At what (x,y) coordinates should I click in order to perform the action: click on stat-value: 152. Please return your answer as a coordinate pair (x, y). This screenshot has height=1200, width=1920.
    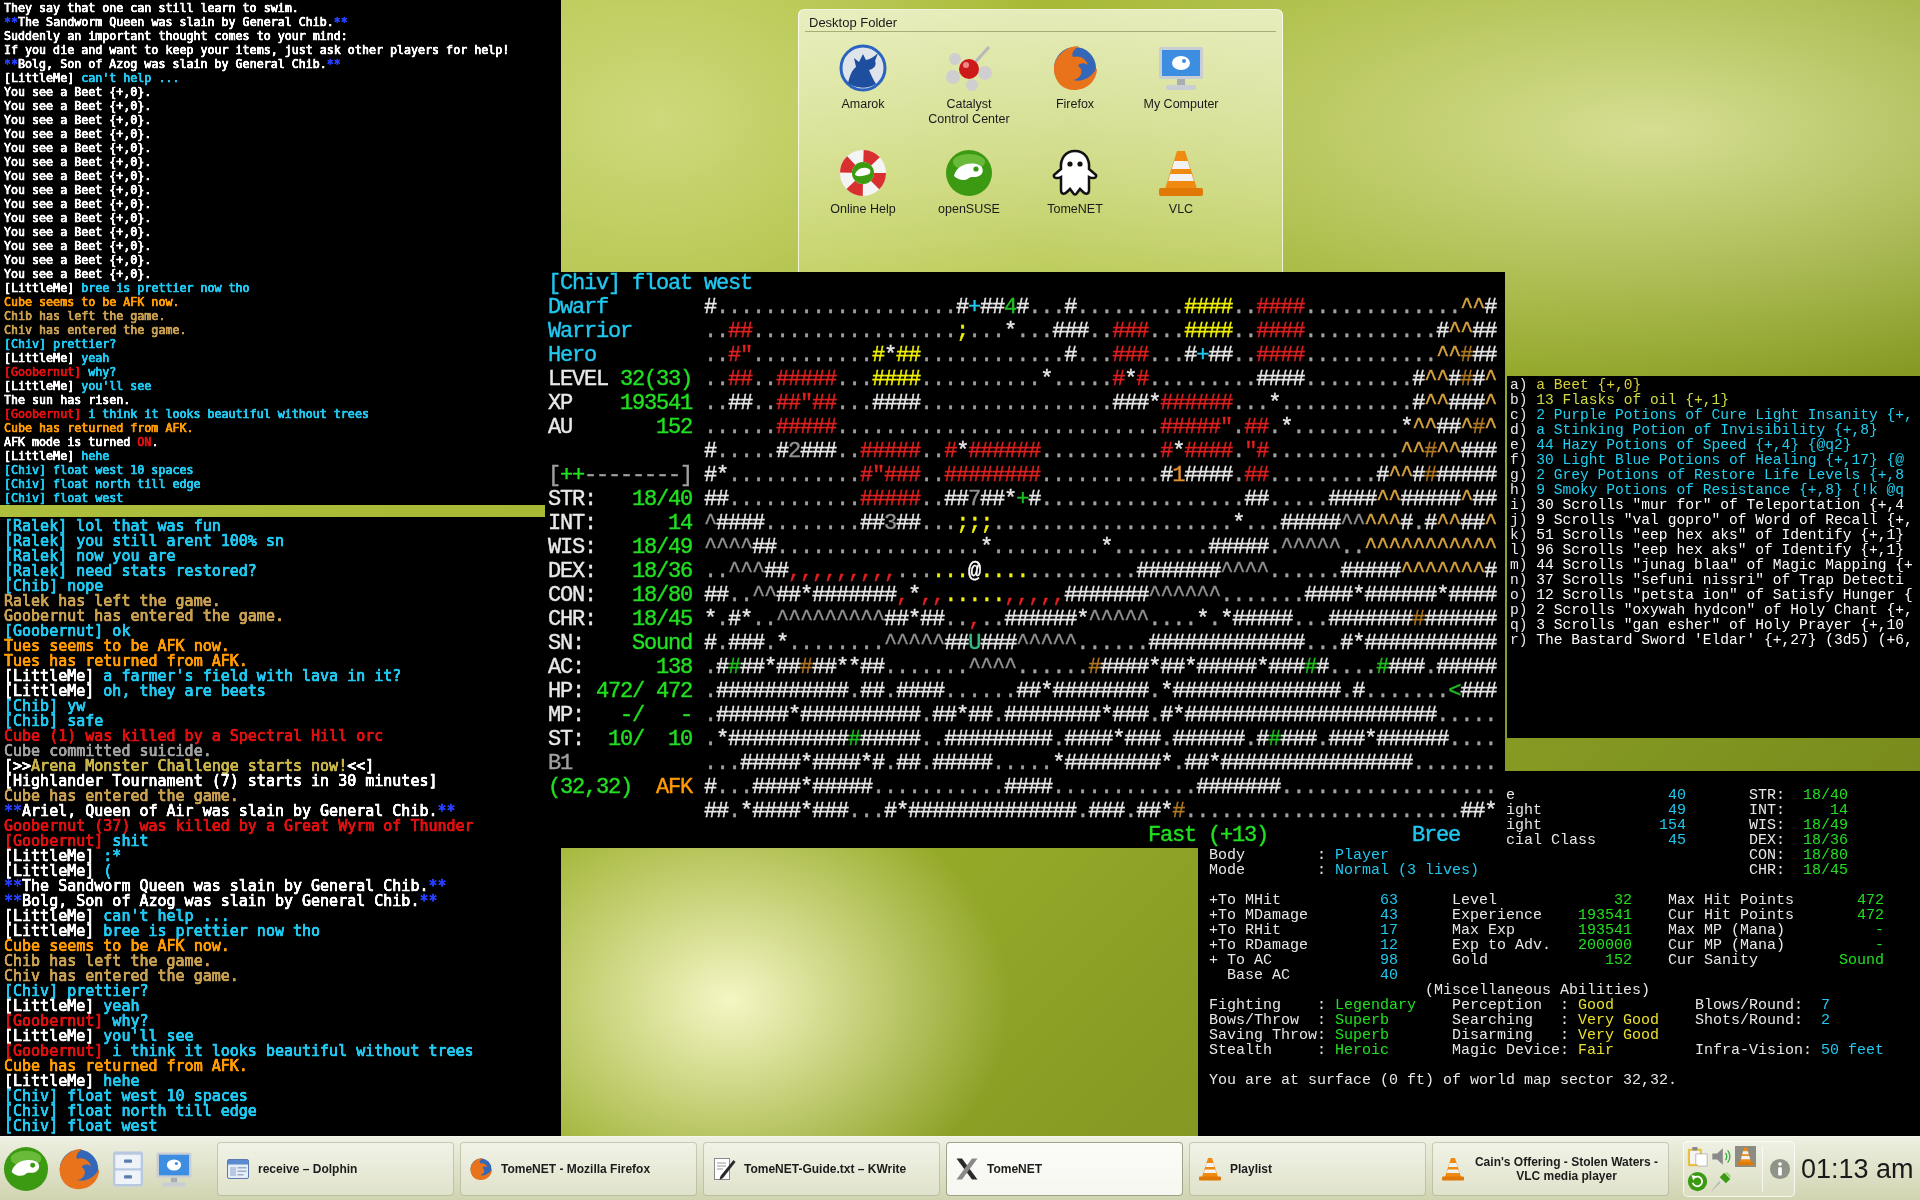
    Looking at the image, I should click on (674, 428).